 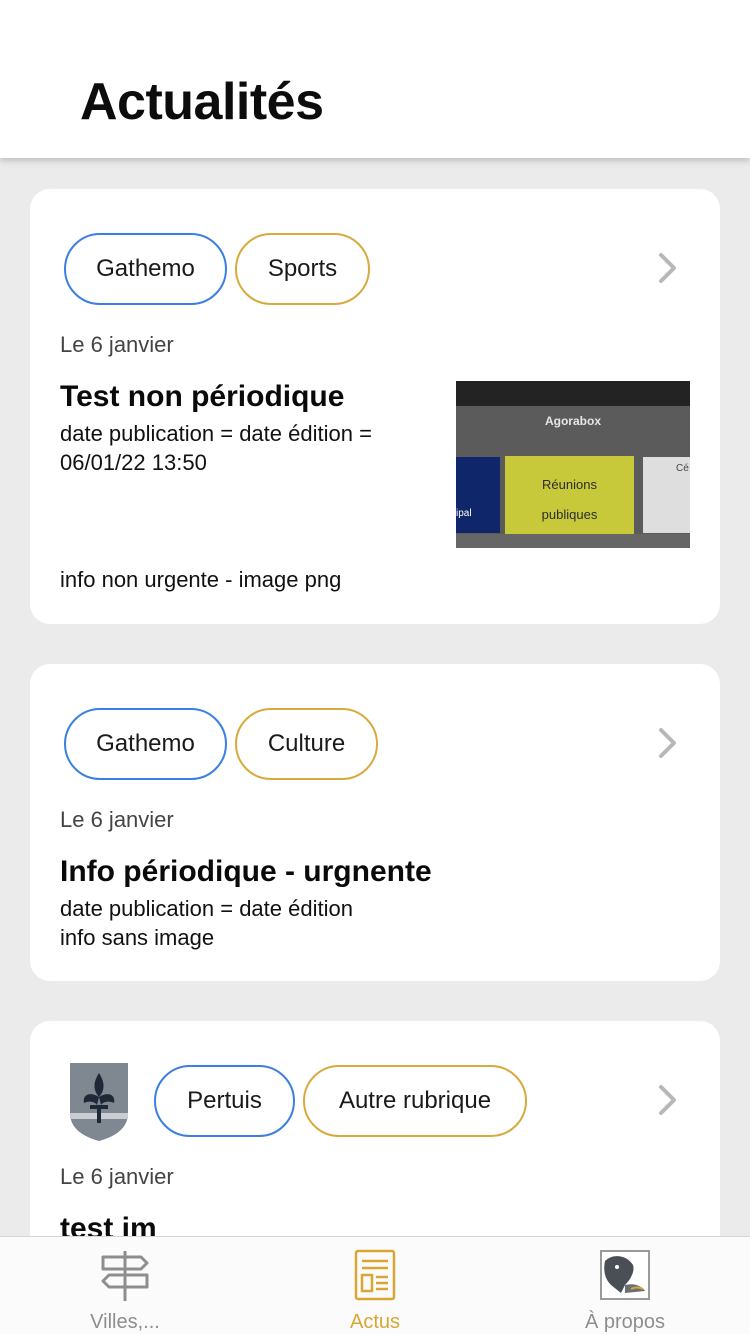 I want to click on thumbnail-tile-label: ipal, so click(x=464, y=513).